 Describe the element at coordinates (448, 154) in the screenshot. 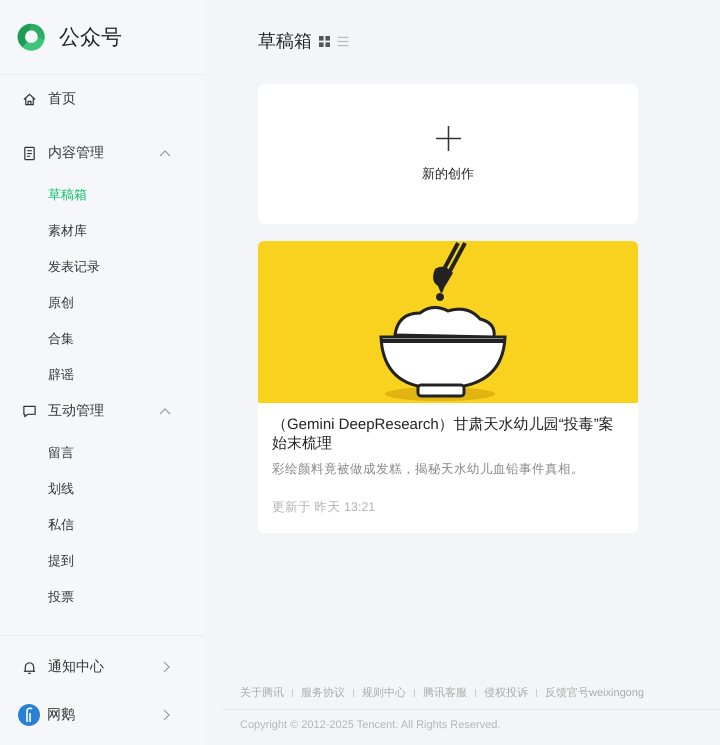

I see `new-creation-card: 新的创作` at that location.